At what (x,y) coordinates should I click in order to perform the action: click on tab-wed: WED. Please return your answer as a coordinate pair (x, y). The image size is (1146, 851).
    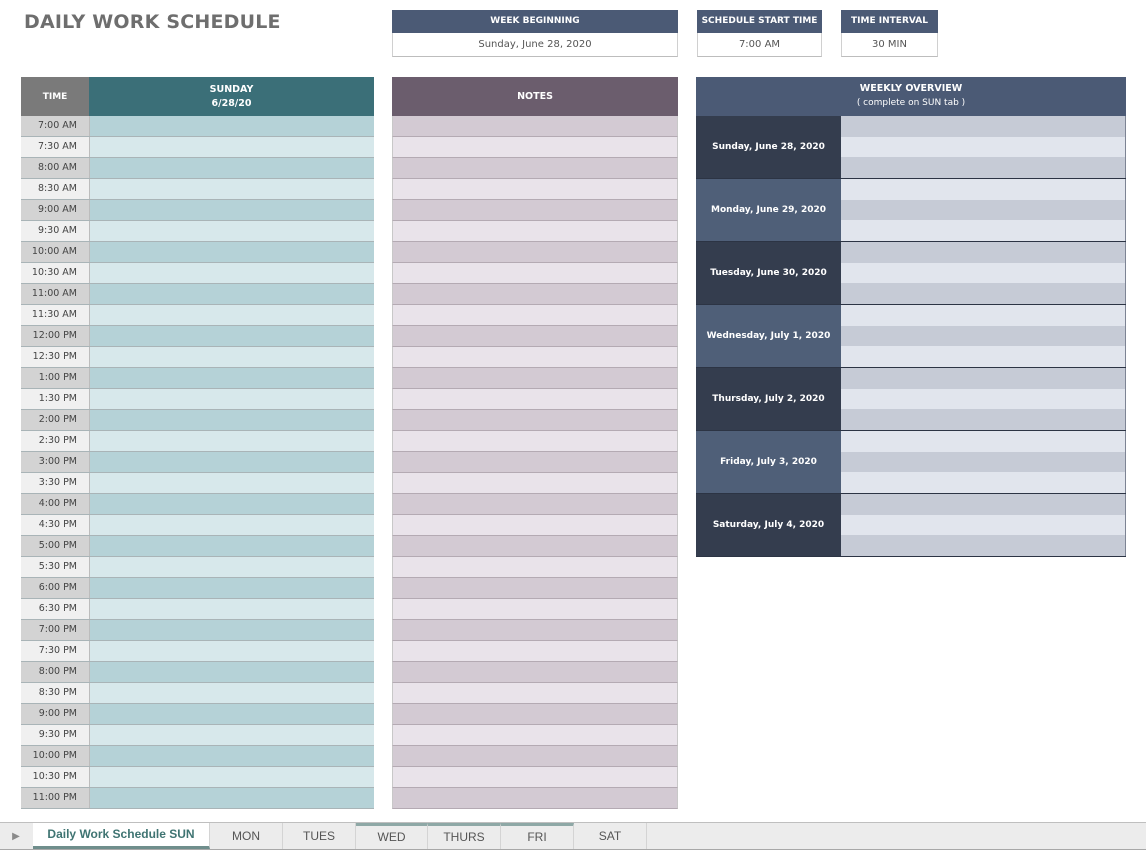
    Looking at the image, I should click on (392, 836).